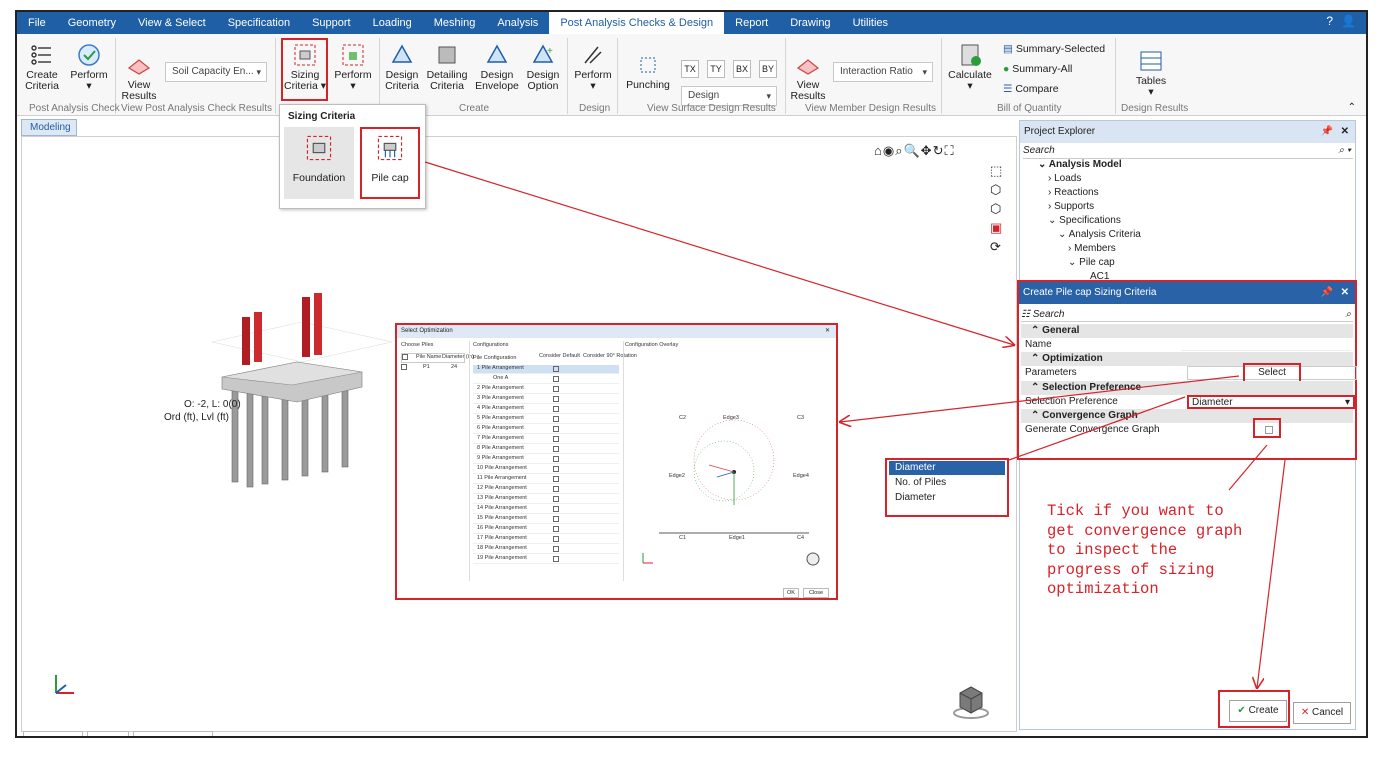 The height and width of the screenshot is (757, 1378). I want to click on view-cube-icon, so click(971, 700).